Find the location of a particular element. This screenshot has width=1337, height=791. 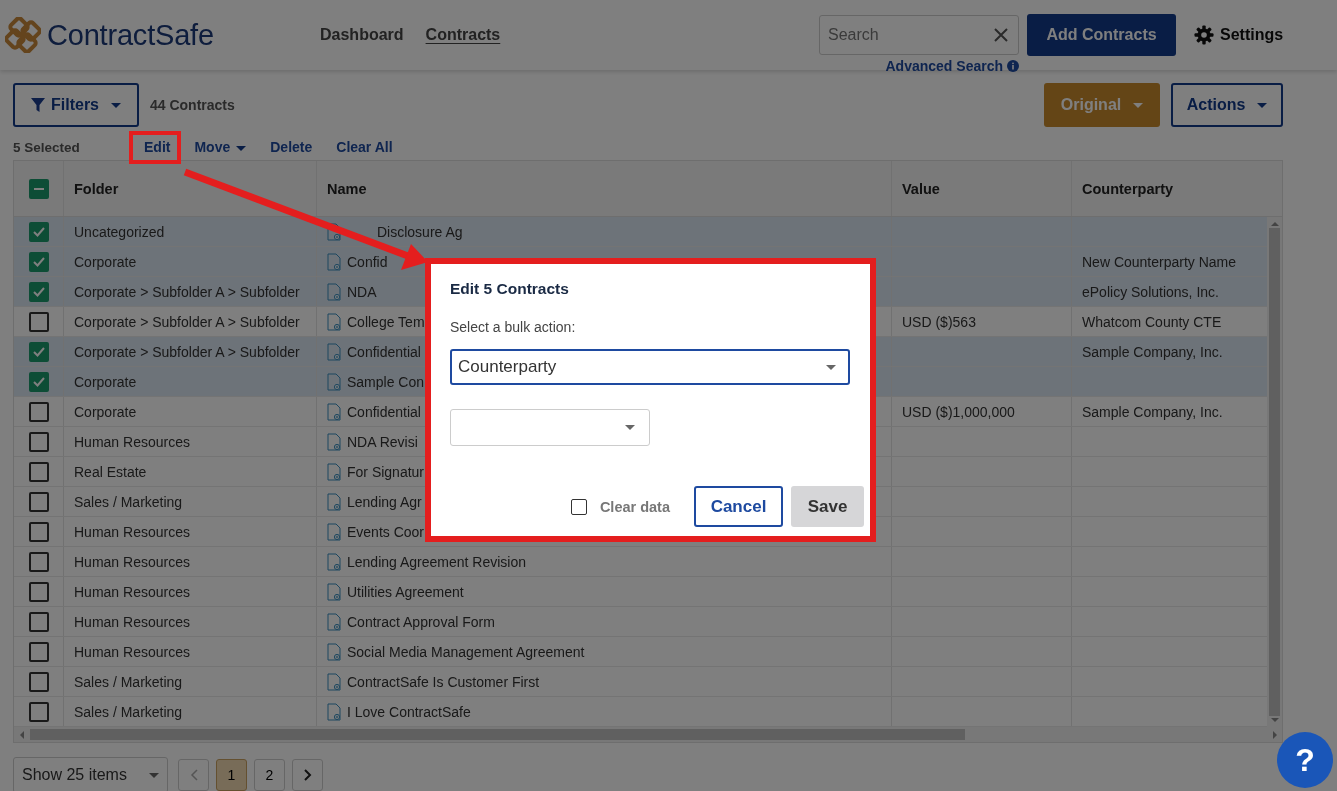

help-button: ? is located at coordinates (1305, 760).